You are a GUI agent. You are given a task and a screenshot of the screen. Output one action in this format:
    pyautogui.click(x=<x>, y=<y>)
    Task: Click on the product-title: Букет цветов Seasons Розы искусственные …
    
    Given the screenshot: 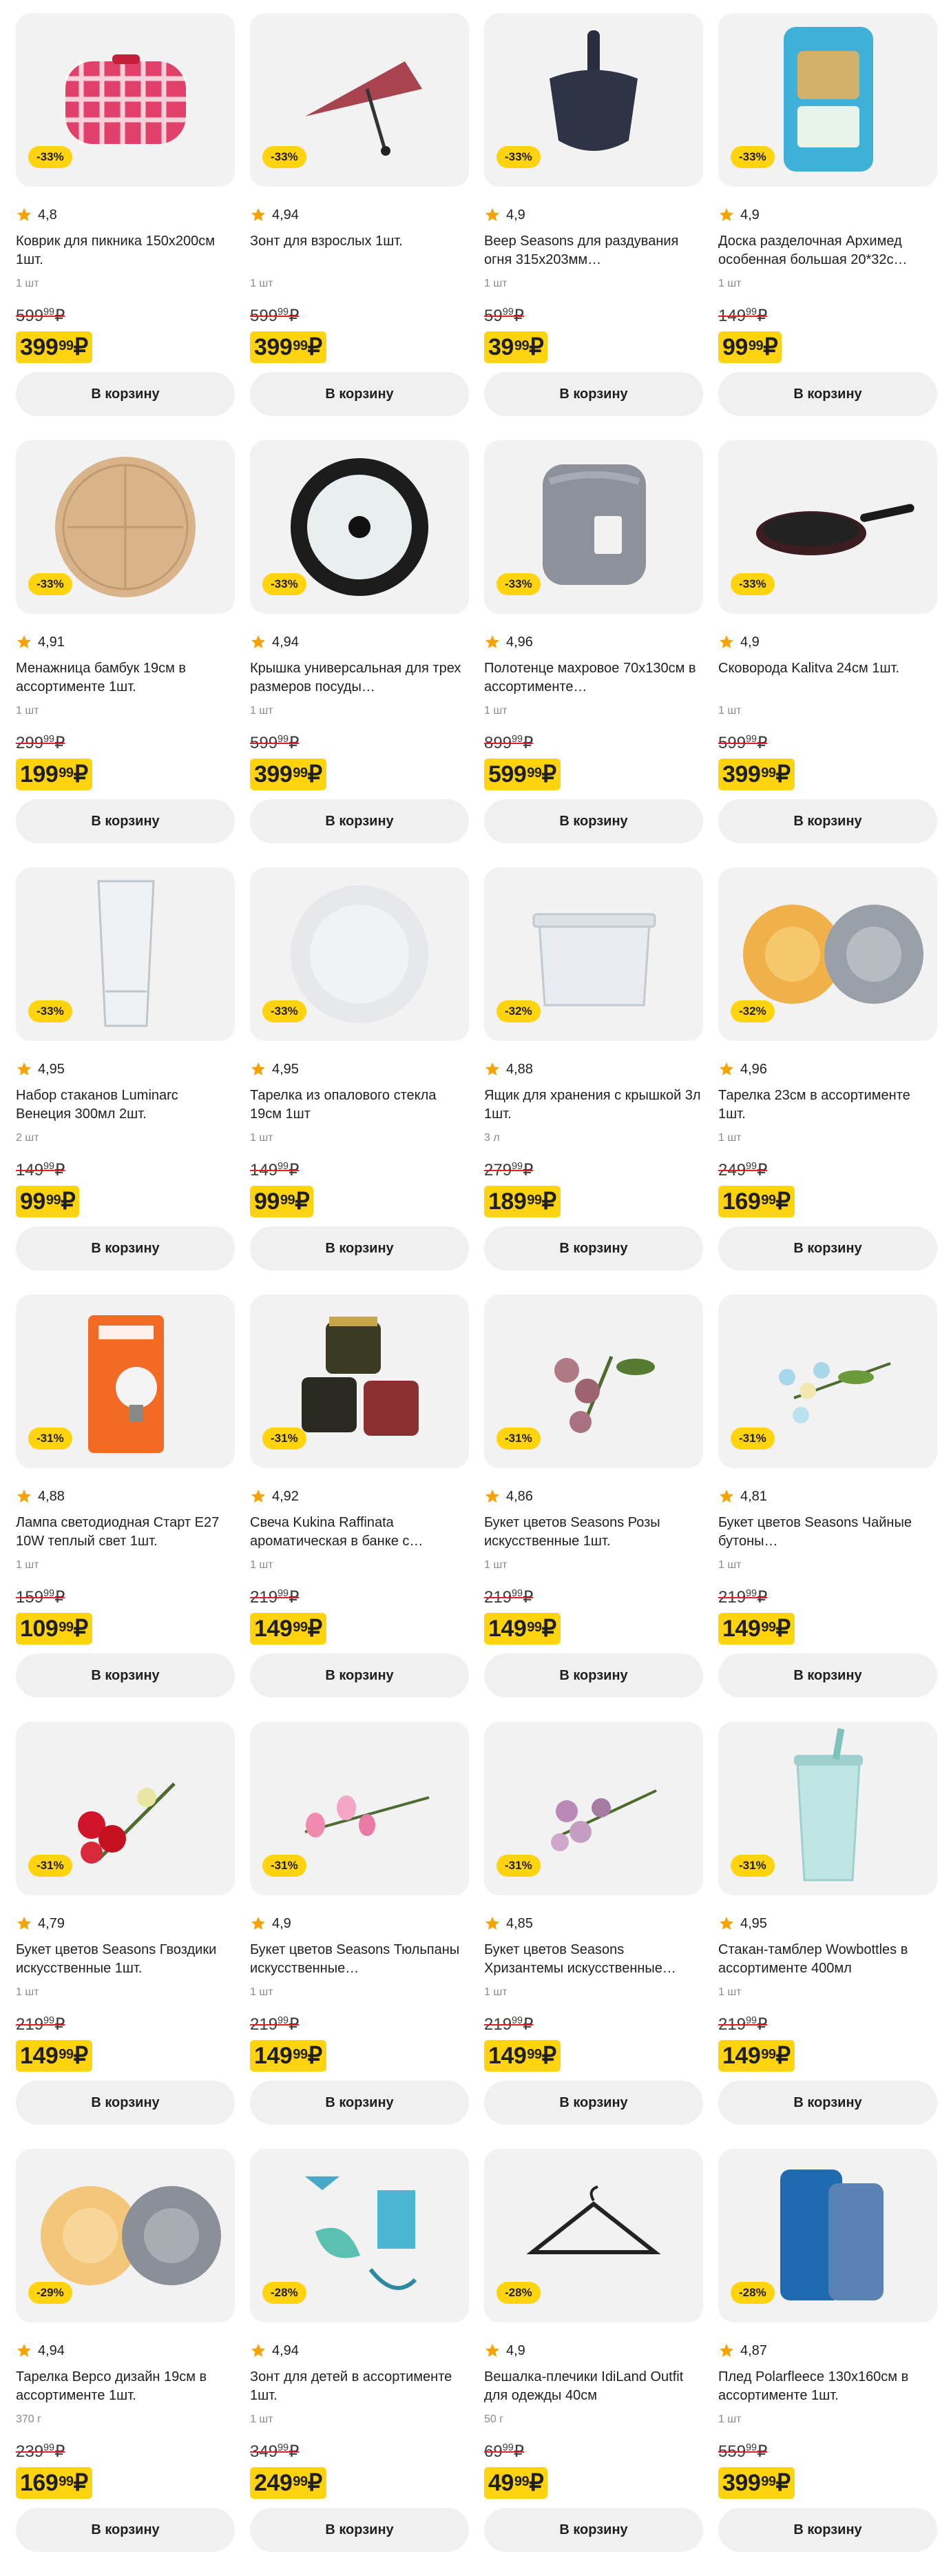 What is the action you would take?
    pyautogui.click(x=593, y=1532)
    